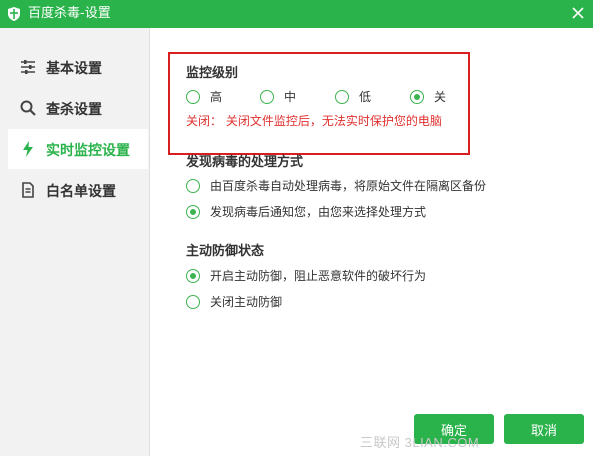 The image size is (593, 456). I want to click on sidebar-item-label: 白名单设置, so click(81, 192).